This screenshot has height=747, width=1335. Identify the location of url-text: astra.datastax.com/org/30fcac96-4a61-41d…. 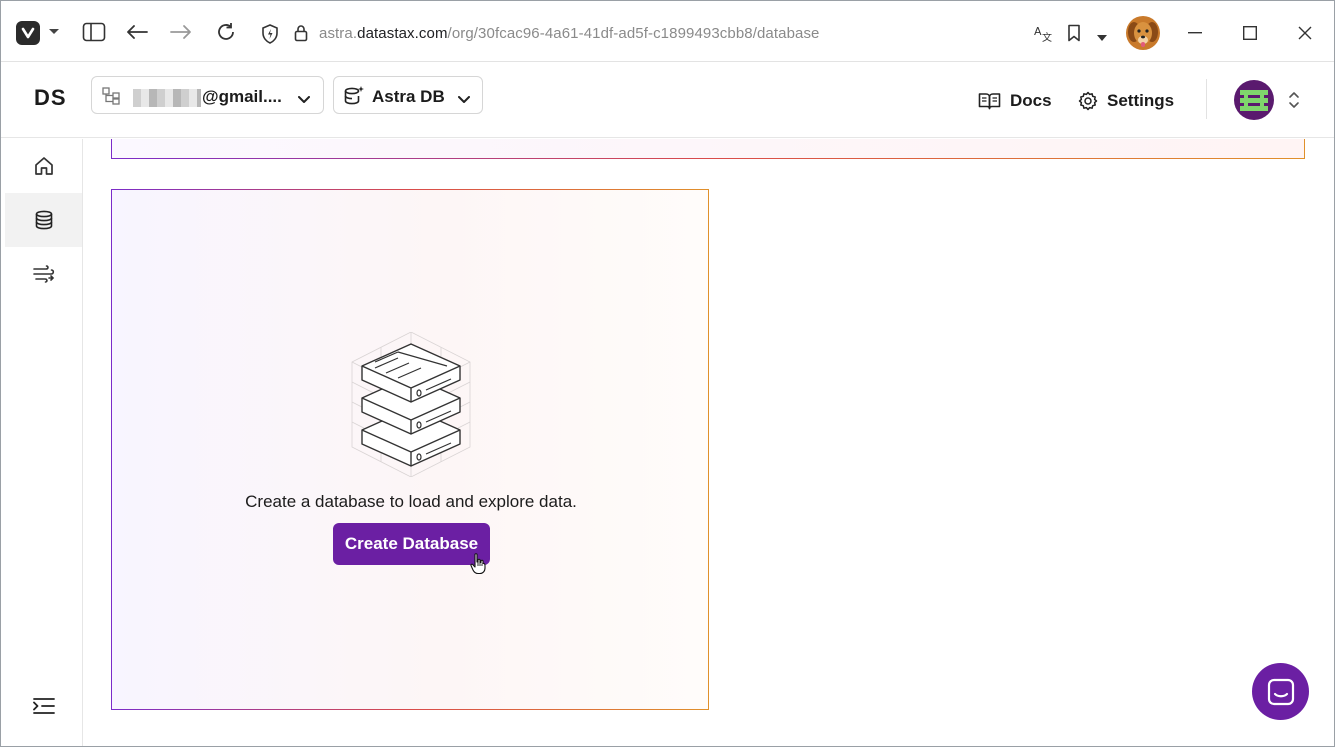
(569, 33).